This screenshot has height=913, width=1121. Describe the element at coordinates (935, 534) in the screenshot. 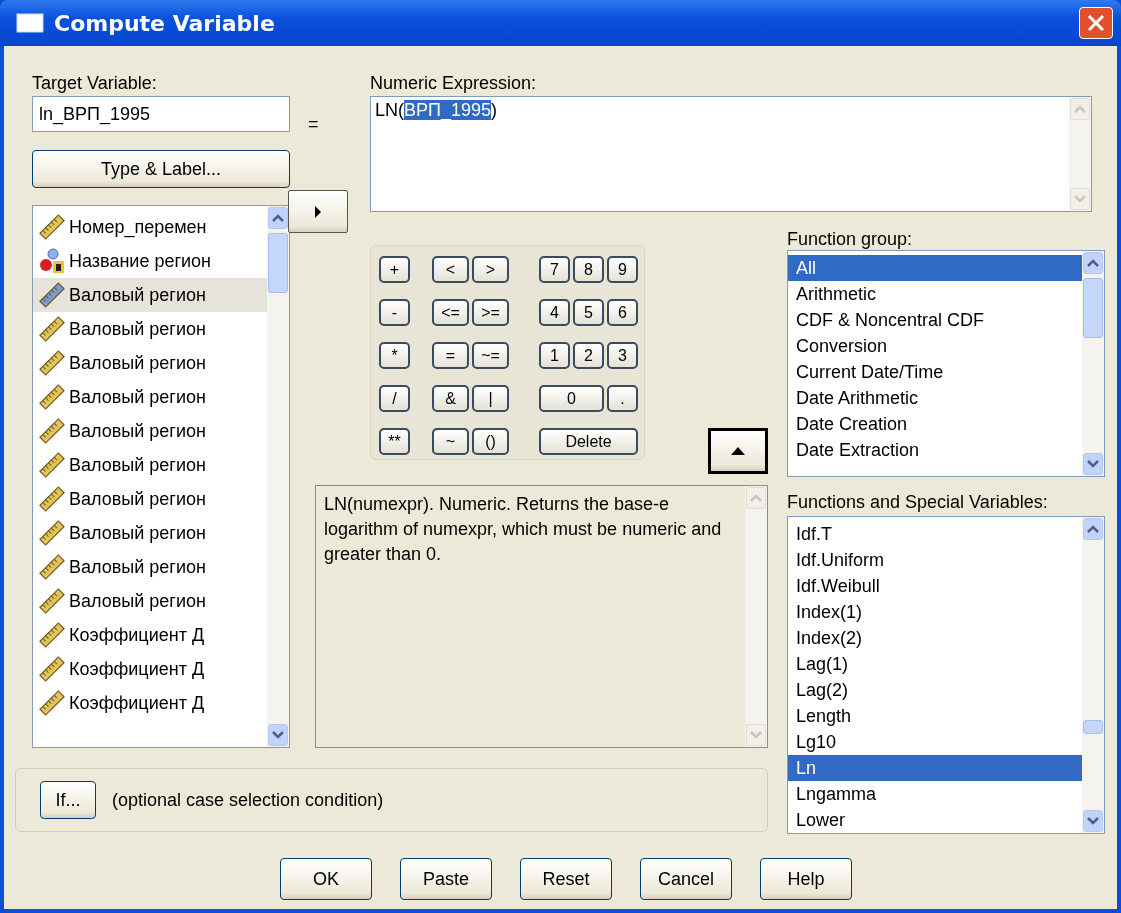

I see `function-item: Idf.T` at that location.